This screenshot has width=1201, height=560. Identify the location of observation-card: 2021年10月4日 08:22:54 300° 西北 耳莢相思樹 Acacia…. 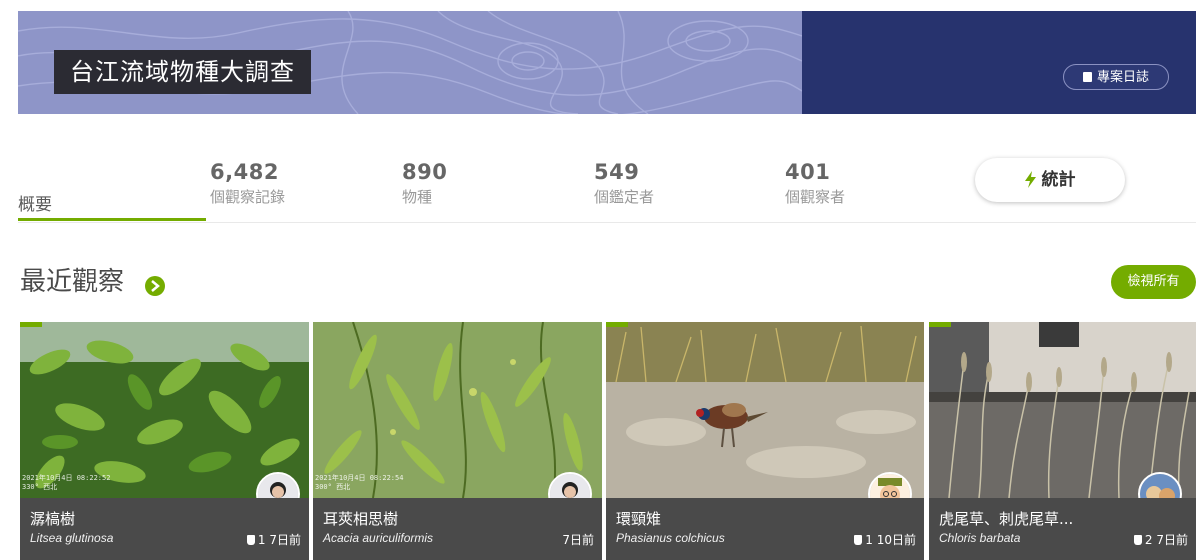
(457, 441).